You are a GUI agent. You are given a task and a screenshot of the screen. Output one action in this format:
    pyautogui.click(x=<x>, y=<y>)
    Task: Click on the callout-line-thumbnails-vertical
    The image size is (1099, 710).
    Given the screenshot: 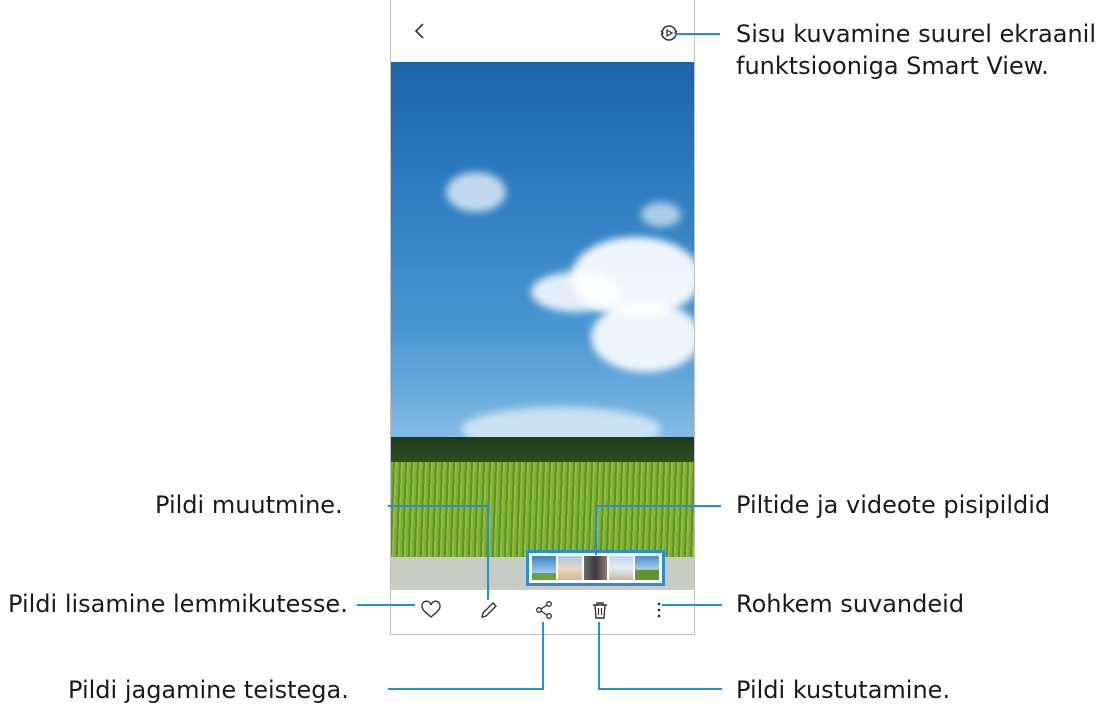 What is the action you would take?
    pyautogui.click(x=596, y=530)
    